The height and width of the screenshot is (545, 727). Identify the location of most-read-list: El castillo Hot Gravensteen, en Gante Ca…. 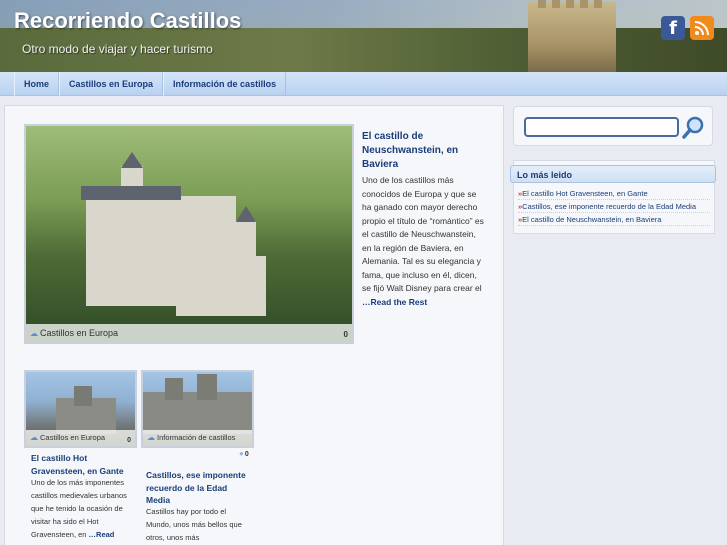
(614, 206).